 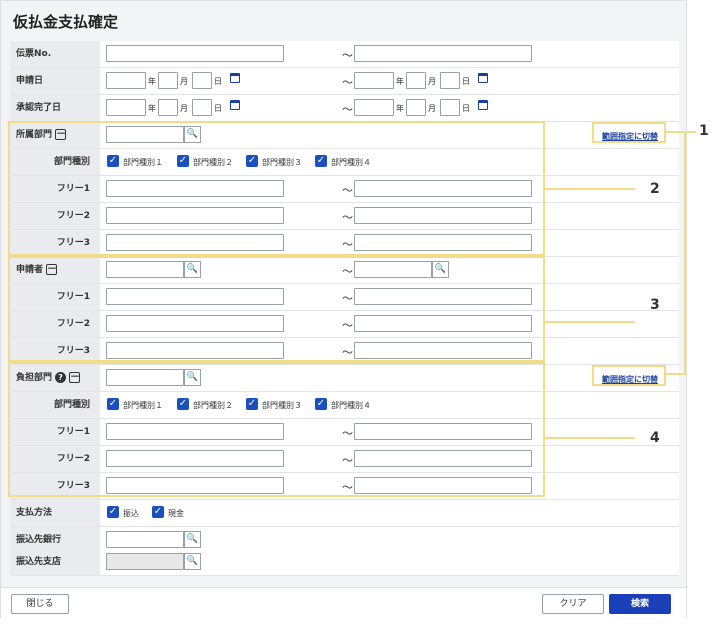 What do you see at coordinates (276, 309) in the screenshot?
I see `highlight-box-applicant` at bounding box center [276, 309].